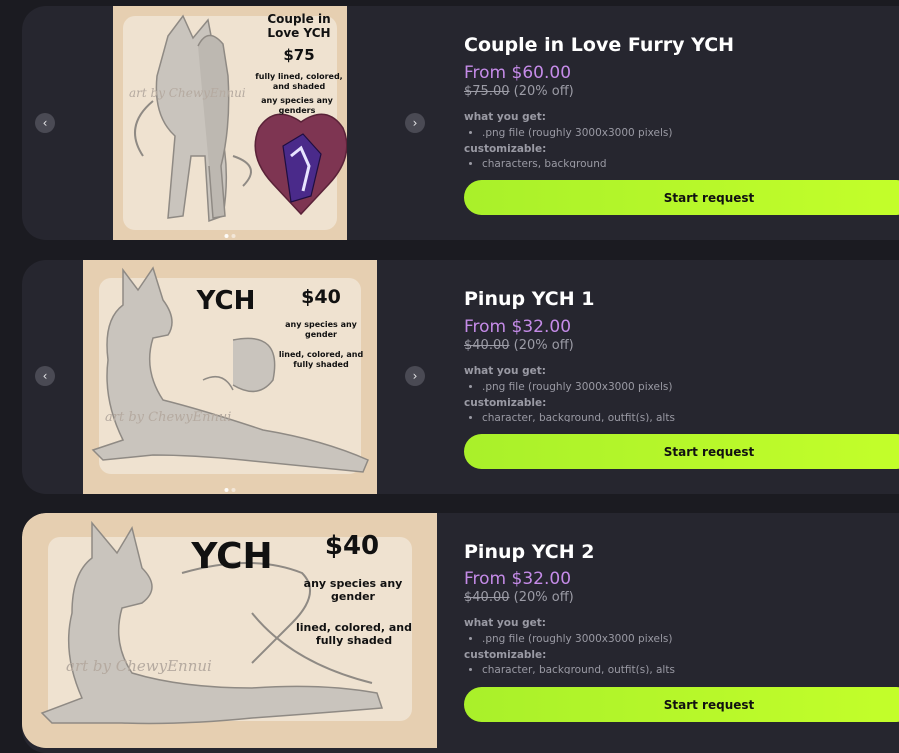 The width and height of the screenshot is (899, 753). What do you see at coordinates (299, 26) in the screenshot?
I see `art-heading: Couple in Love YCH` at bounding box center [299, 26].